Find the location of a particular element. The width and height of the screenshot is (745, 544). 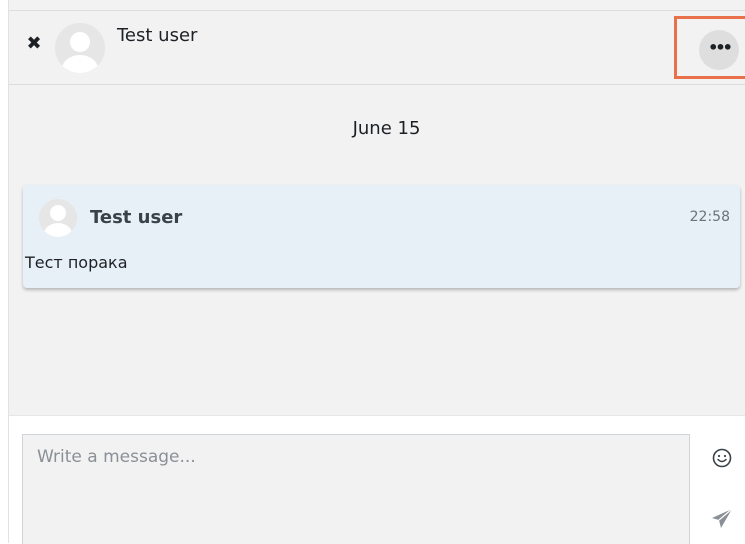

message-sender: Test user is located at coordinates (136, 217).